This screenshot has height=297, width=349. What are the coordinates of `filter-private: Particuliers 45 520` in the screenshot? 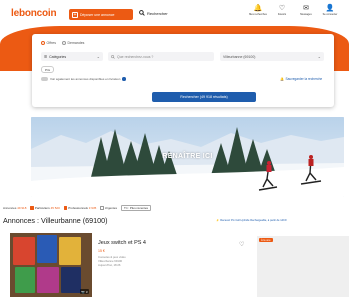 It's located at (45, 208).